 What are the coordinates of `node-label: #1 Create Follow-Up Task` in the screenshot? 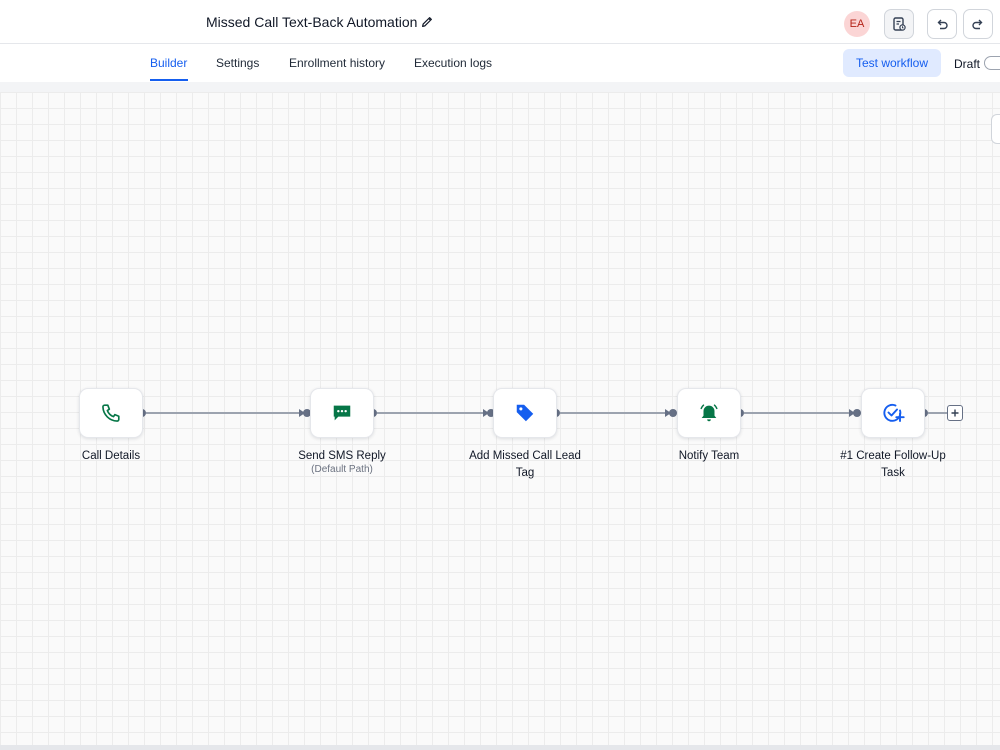 It's located at (893, 464).